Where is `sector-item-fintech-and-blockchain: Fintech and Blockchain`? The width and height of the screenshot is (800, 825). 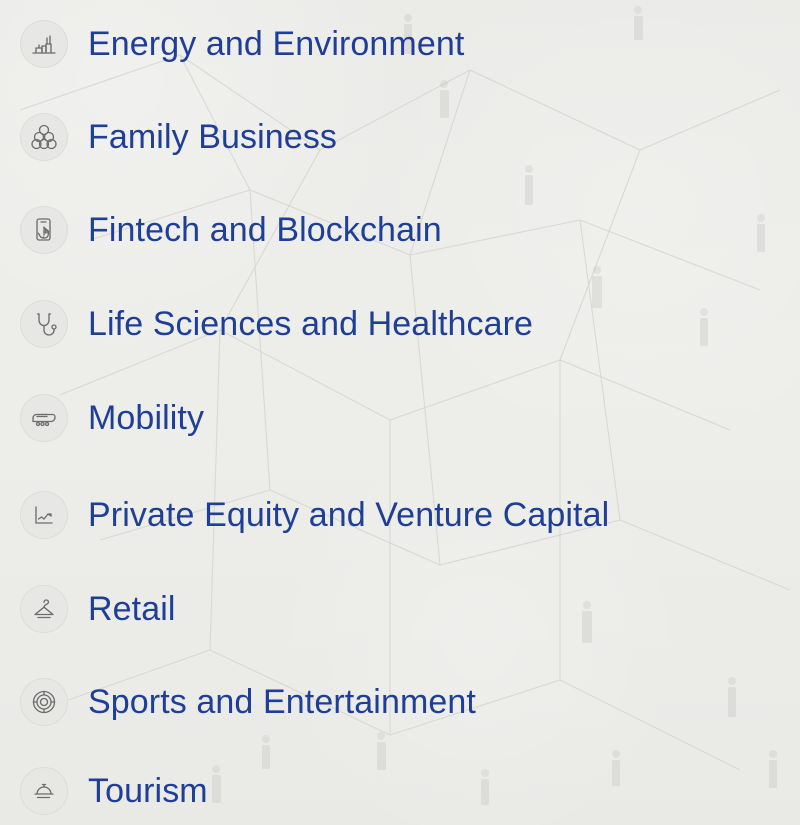 sector-item-fintech-and-blockchain: Fintech and Blockchain is located at coordinates (231, 230).